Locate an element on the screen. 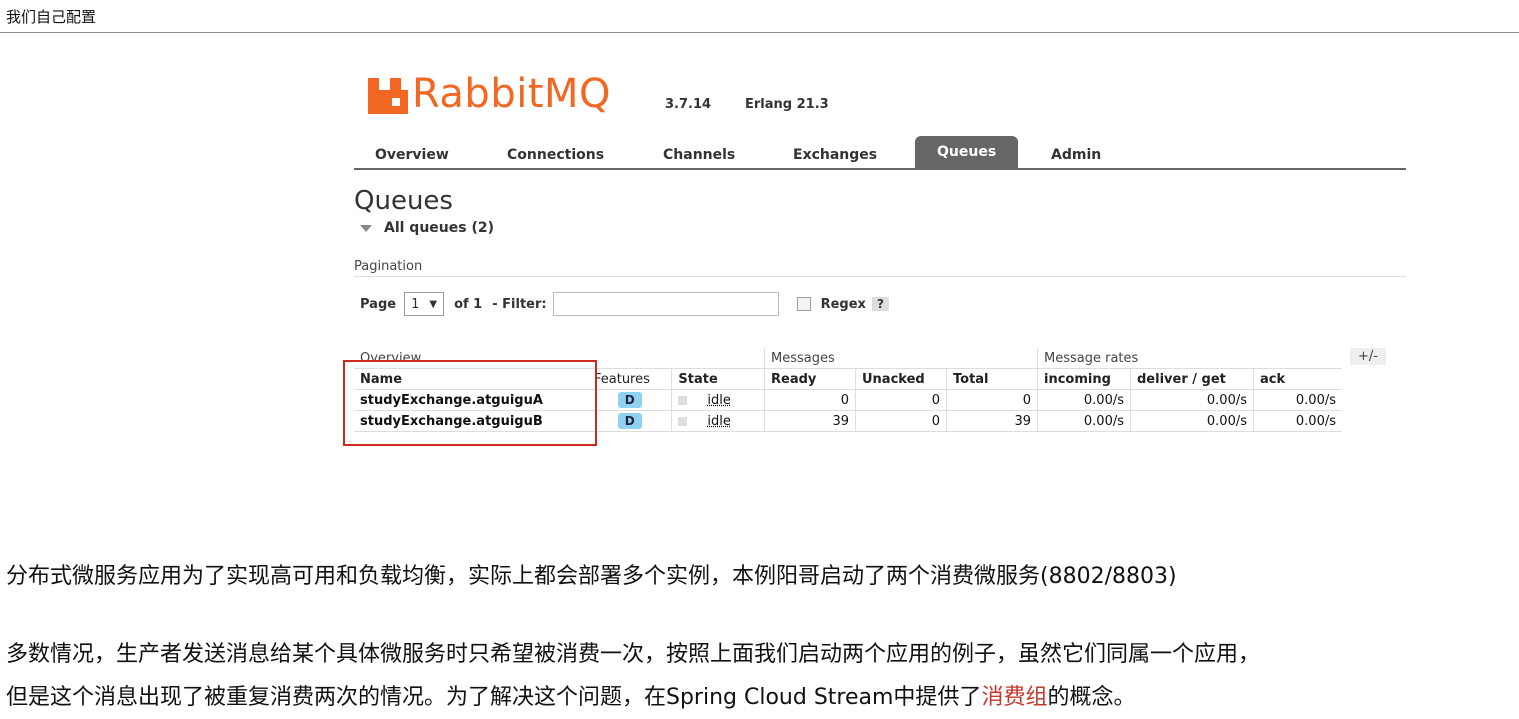 This screenshot has width=1519, height=719. all-queues-toggle: All queues (2) is located at coordinates (427, 228).